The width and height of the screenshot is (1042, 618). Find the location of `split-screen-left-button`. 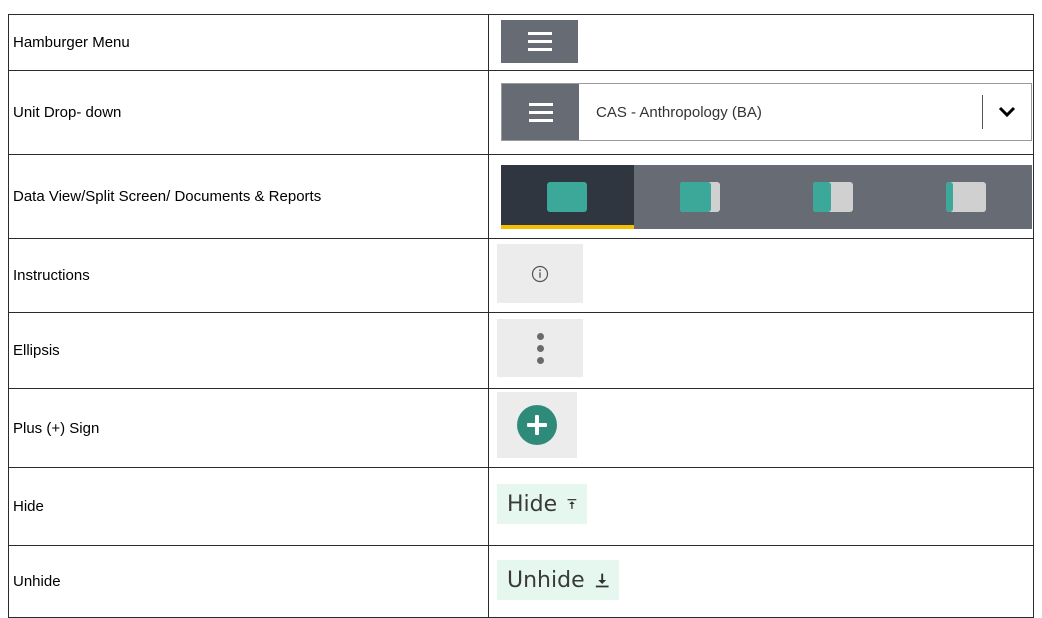

split-screen-left-button is located at coordinates (700, 197).